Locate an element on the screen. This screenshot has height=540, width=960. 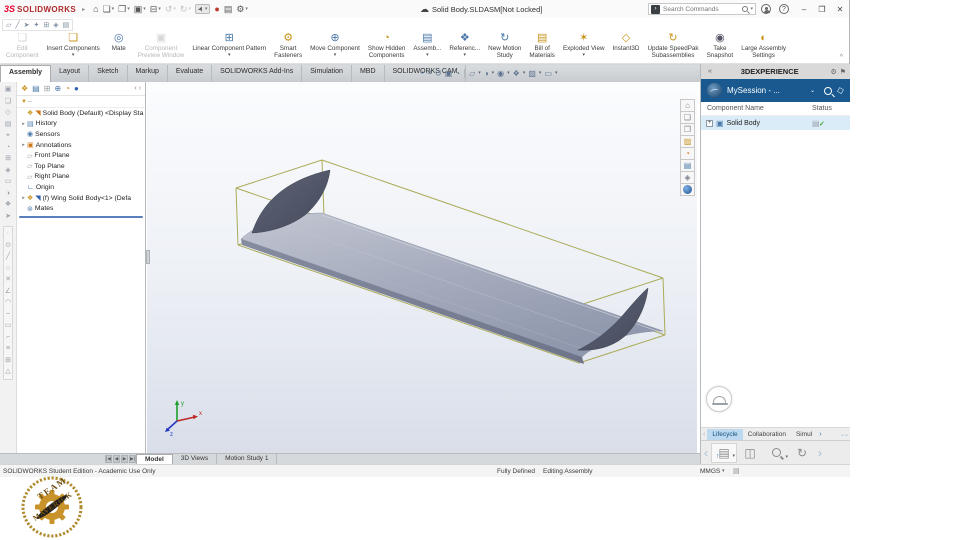
file-properties-button: ▤ is located at coordinates (228, 9).